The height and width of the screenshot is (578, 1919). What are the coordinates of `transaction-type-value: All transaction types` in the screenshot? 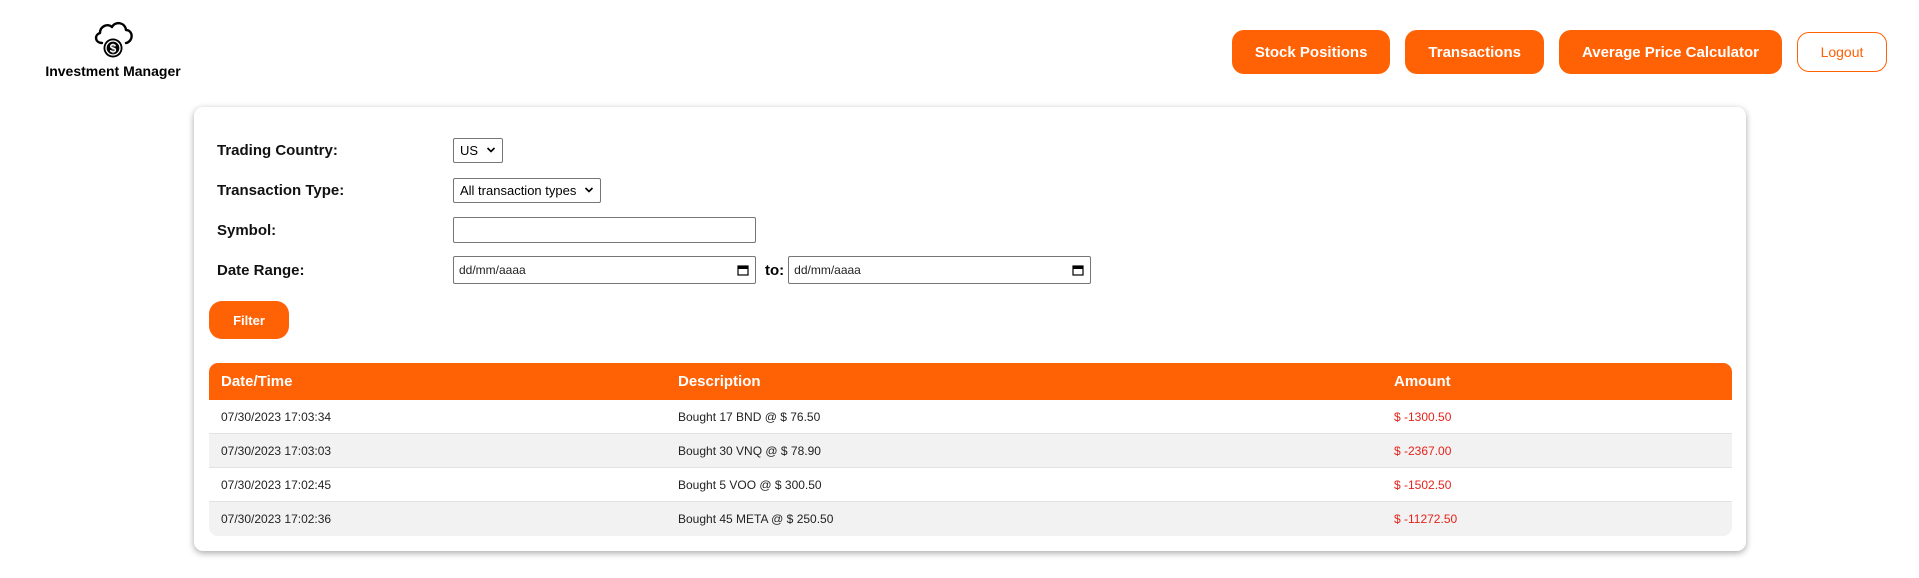 It's located at (518, 190).